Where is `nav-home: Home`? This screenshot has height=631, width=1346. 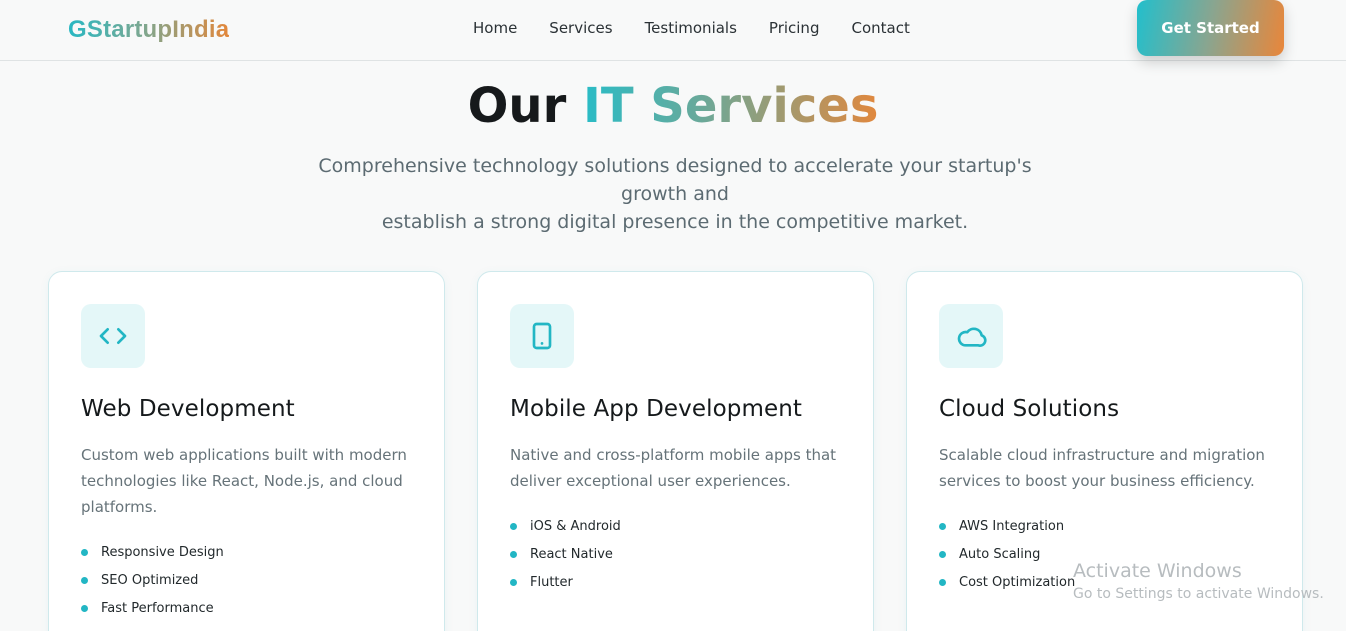 nav-home: Home is located at coordinates (495, 28).